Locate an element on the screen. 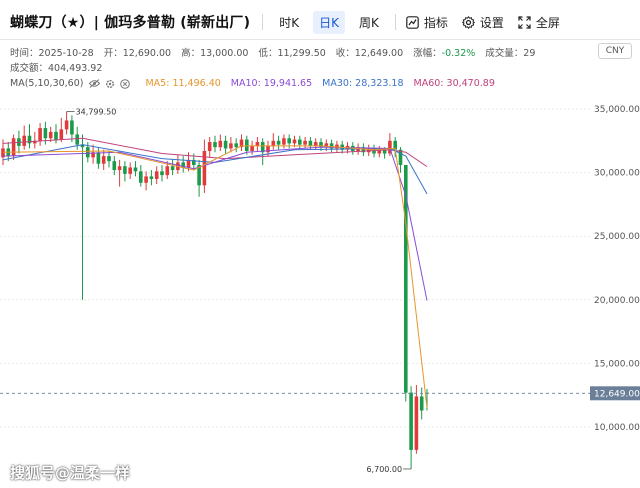 The width and height of the screenshot is (640, 488). settings-label: 设置 is located at coordinates (491, 22).